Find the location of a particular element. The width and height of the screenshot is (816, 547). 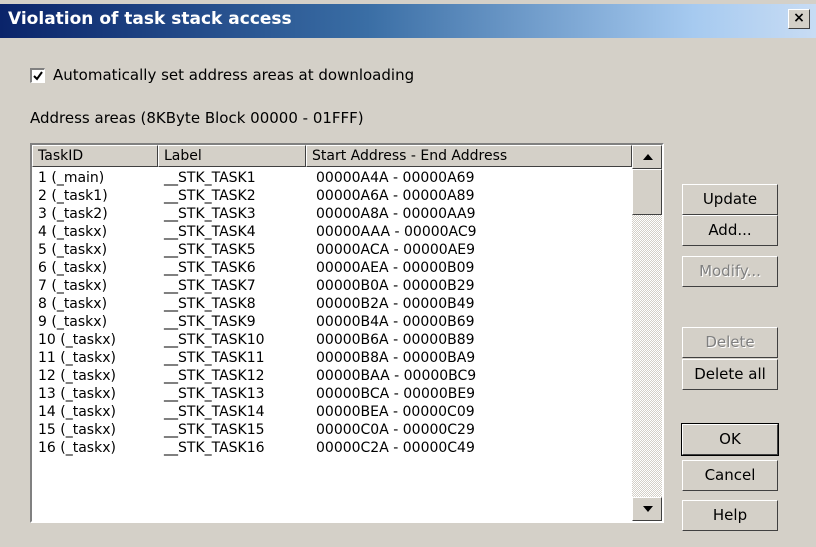

checkmark-icon is located at coordinates (38, 75).